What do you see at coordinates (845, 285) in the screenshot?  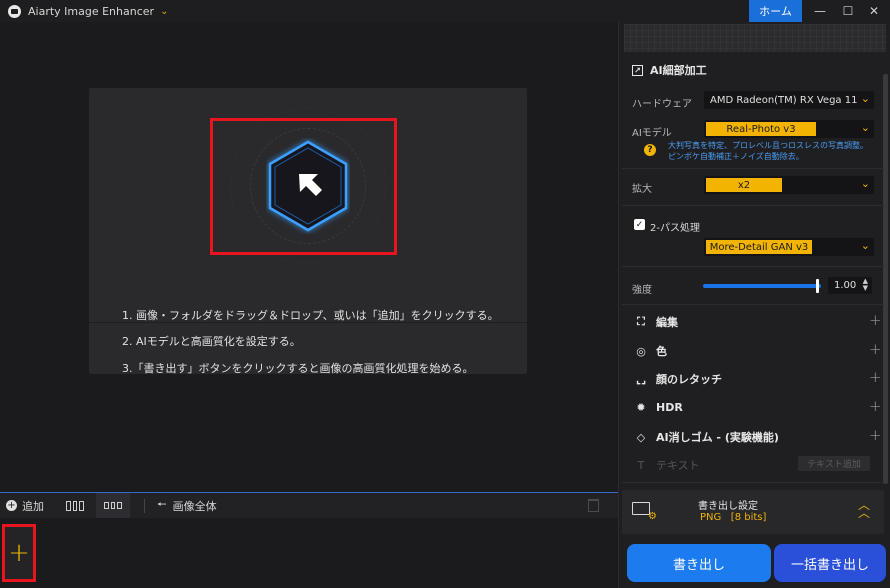 I see `strength-value: 1.00` at bounding box center [845, 285].